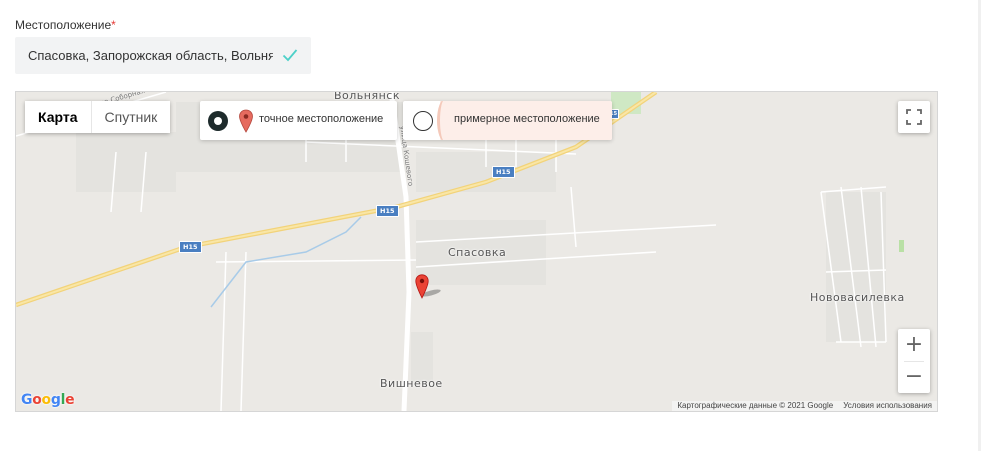 This screenshot has width=981, height=451. Describe the element at coordinates (887, 406) in the screenshot. I see `terms-of-use-link: Условия использования` at that location.